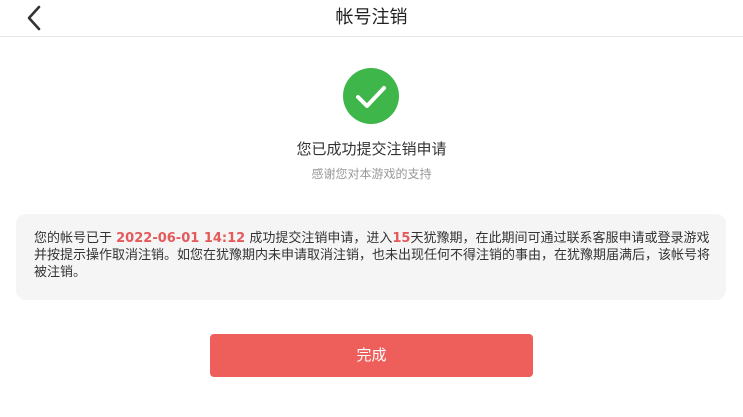 Image resolution: width=743 pixels, height=417 pixels. Describe the element at coordinates (319, 238) in the screenshot. I see `notice-text-part2: 成功提交注销申请，进入` at that location.